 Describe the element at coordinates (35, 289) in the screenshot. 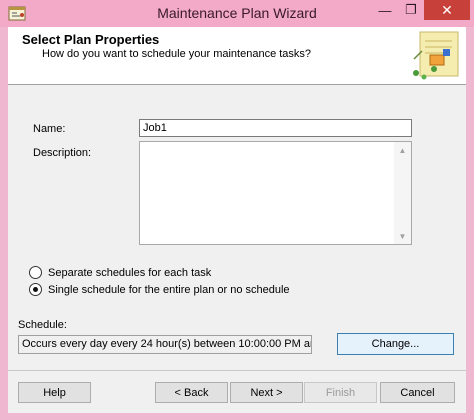

I see `single-schedule-radio` at that location.